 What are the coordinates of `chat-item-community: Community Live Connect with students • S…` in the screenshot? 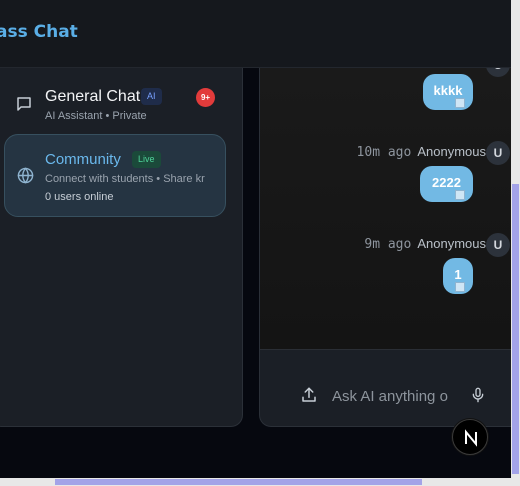 It's located at (115, 175).